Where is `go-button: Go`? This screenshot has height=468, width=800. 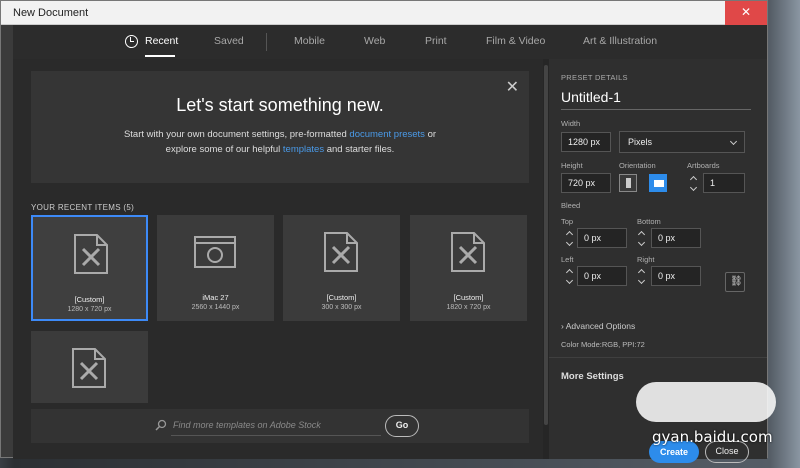 go-button: Go is located at coordinates (402, 426).